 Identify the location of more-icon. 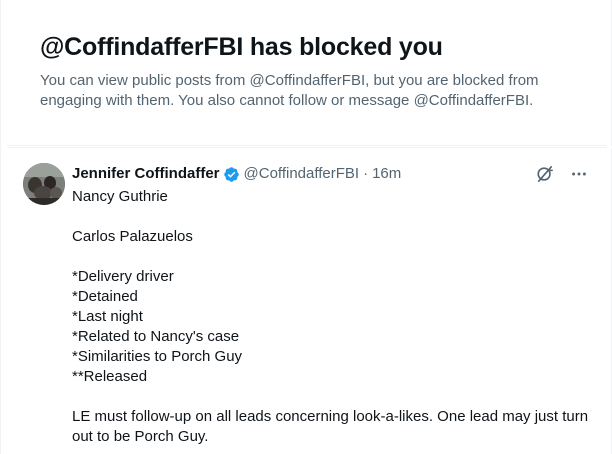
(579, 174).